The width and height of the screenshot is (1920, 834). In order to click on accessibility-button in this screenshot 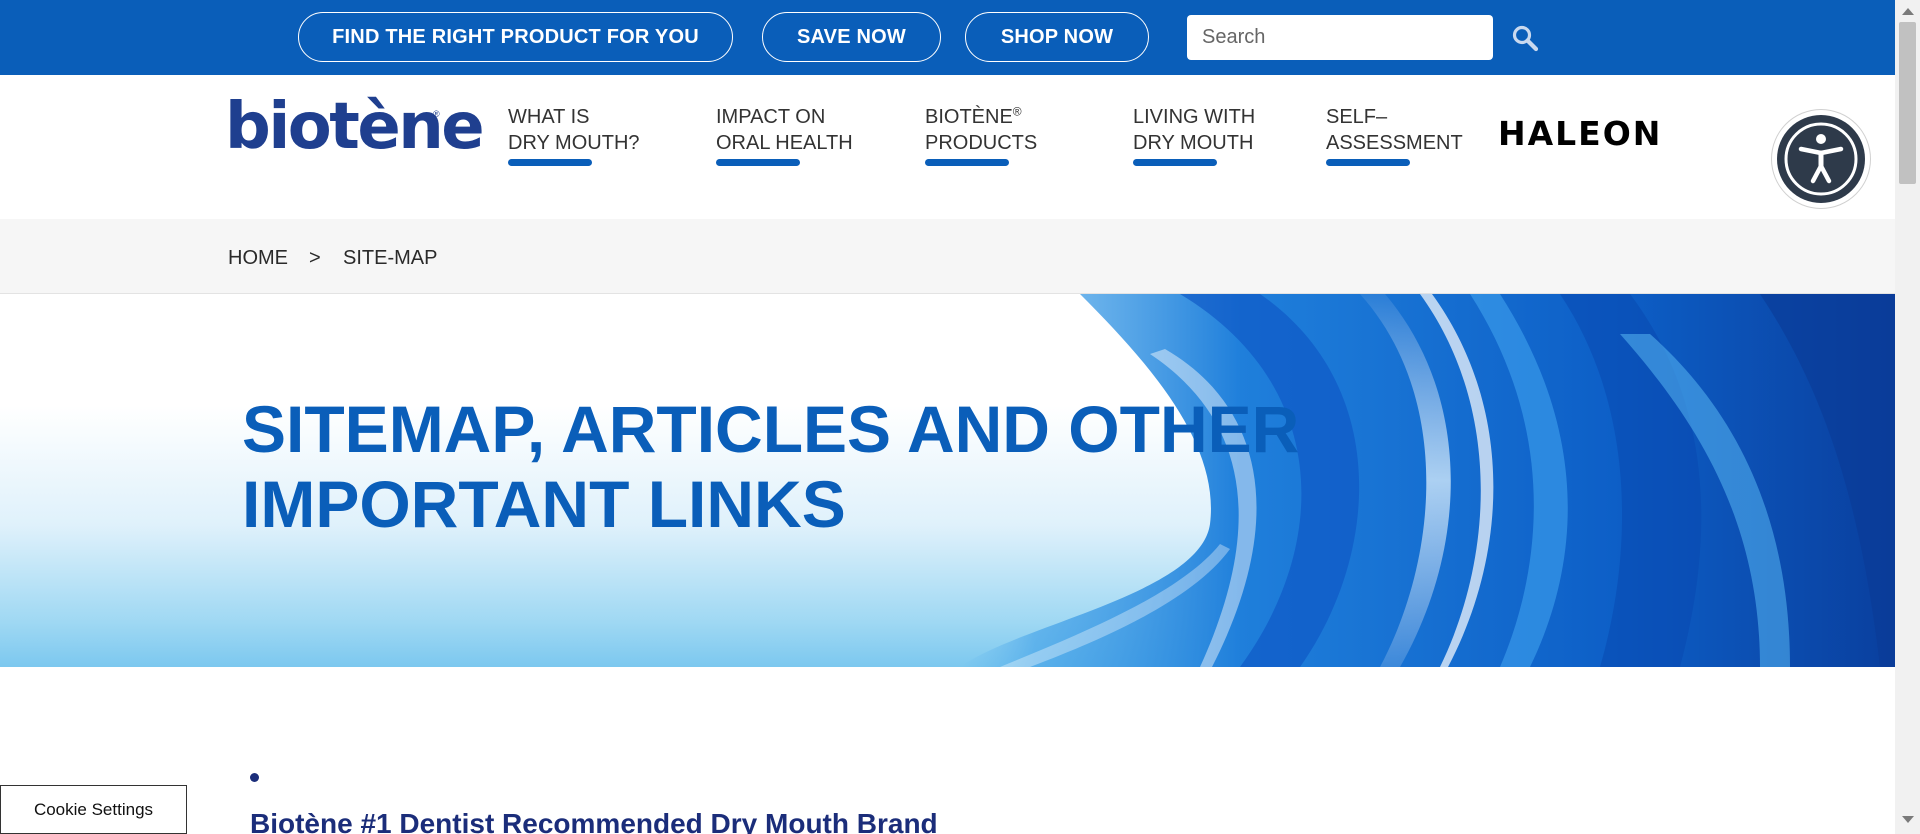, I will do `click(1821, 159)`.